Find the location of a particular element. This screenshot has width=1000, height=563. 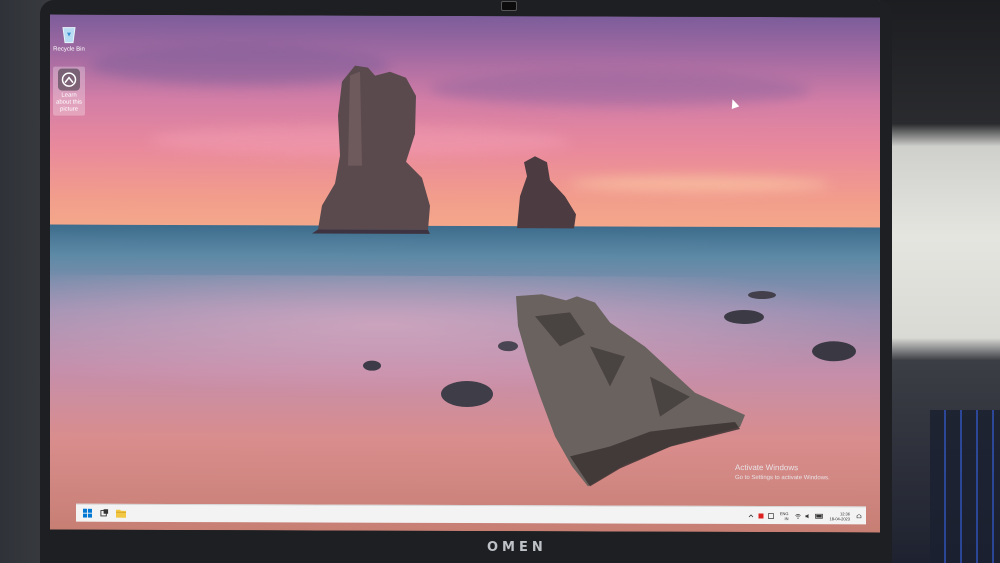

background-keyboard is located at coordinates (965, 486).